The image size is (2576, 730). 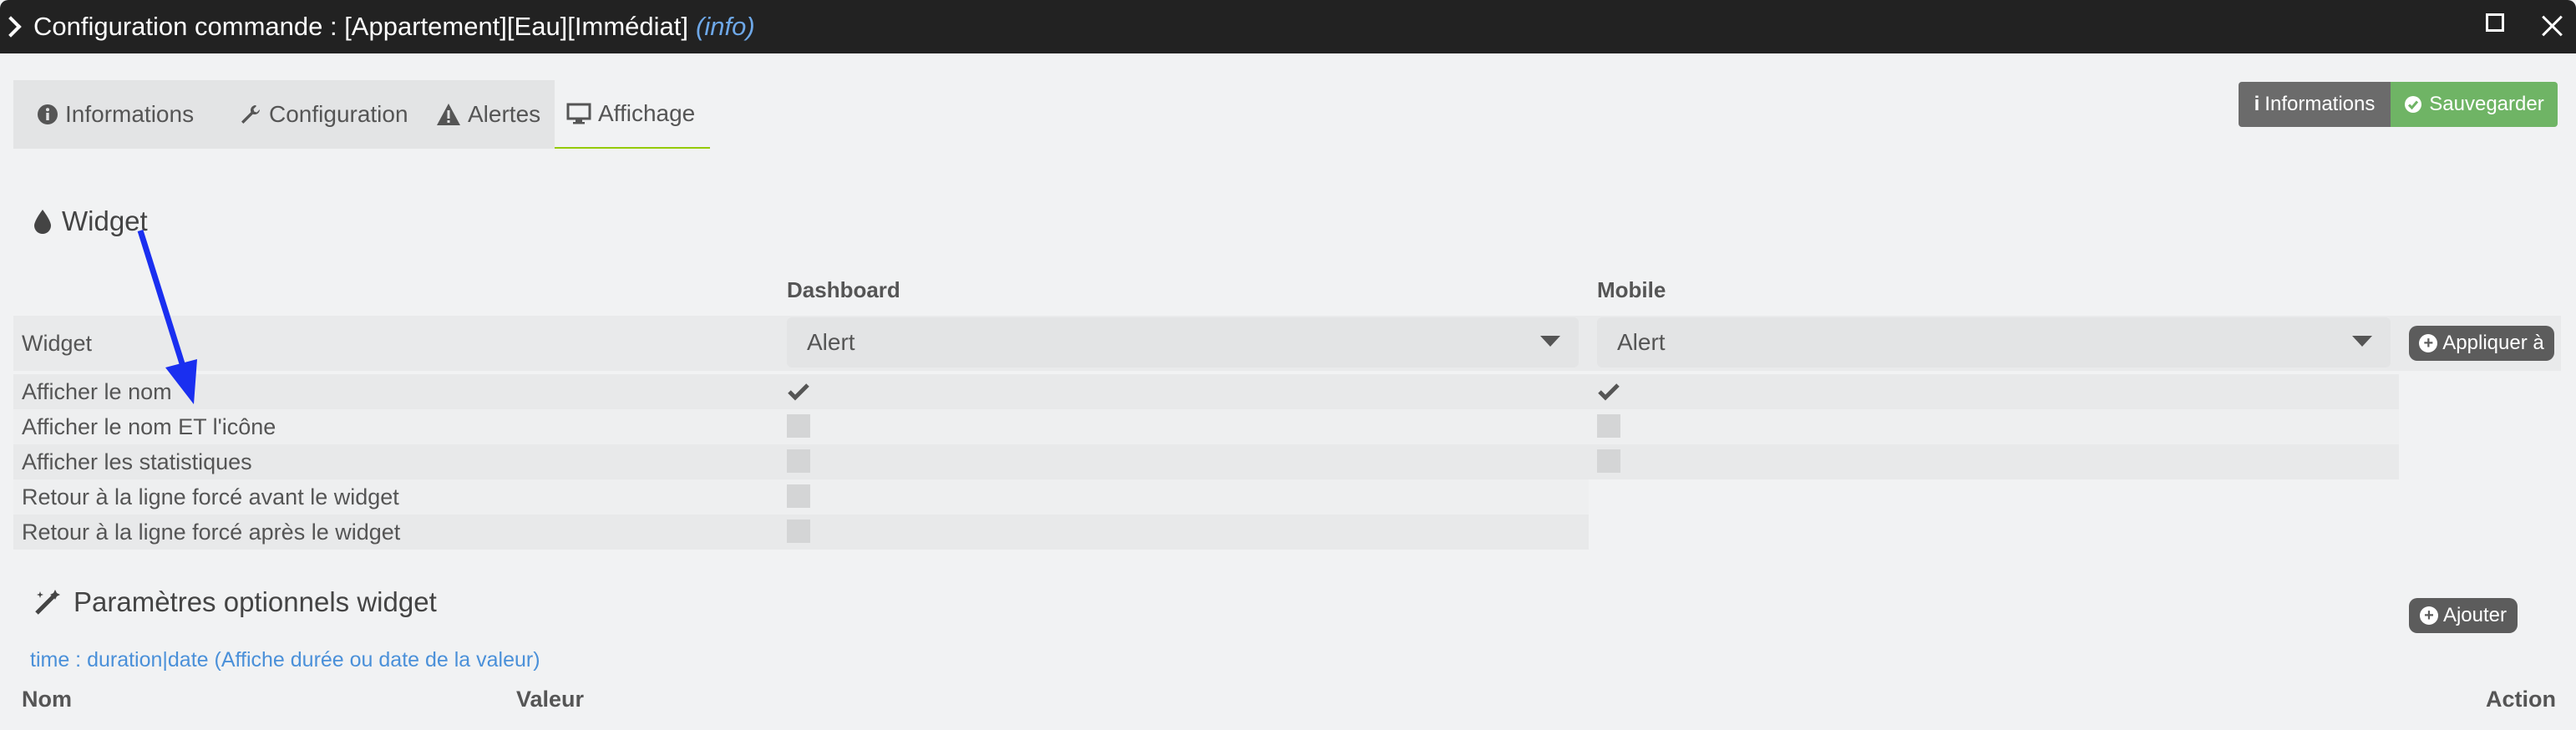 What do you see at coordinates (647, 113) in the screenshot?
I see `tab-affichage-label: Affichage` at bounding box center [647, 113].